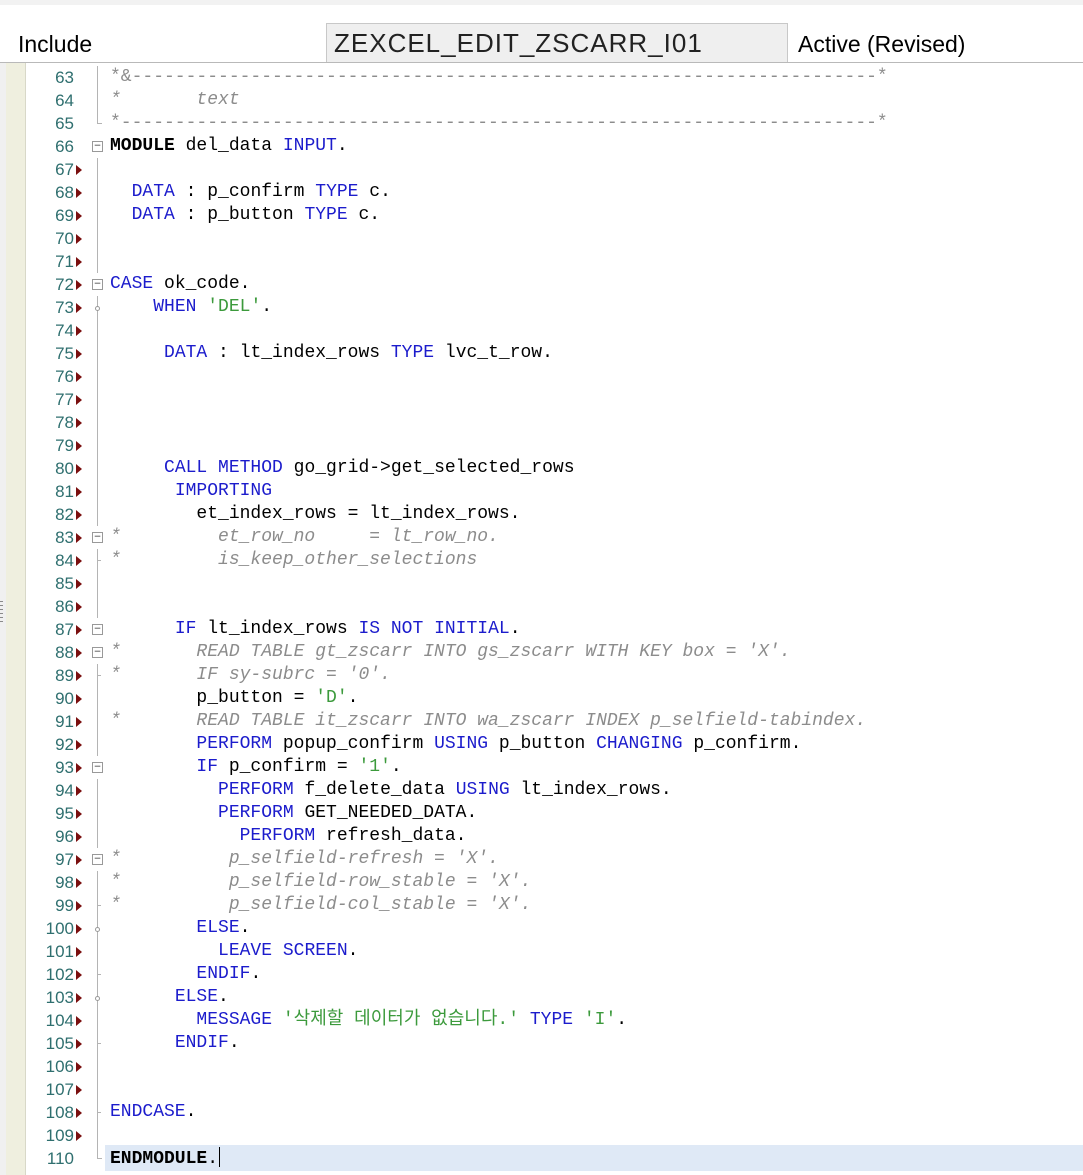 Image resolution: width=1083 pixels, height=1175 pixels. What do you see at coordinates (541, 537) in the screenshot?
I see `code-line: 83 * et_row_no = lt_row_no.` at bounding box center [541, 537].